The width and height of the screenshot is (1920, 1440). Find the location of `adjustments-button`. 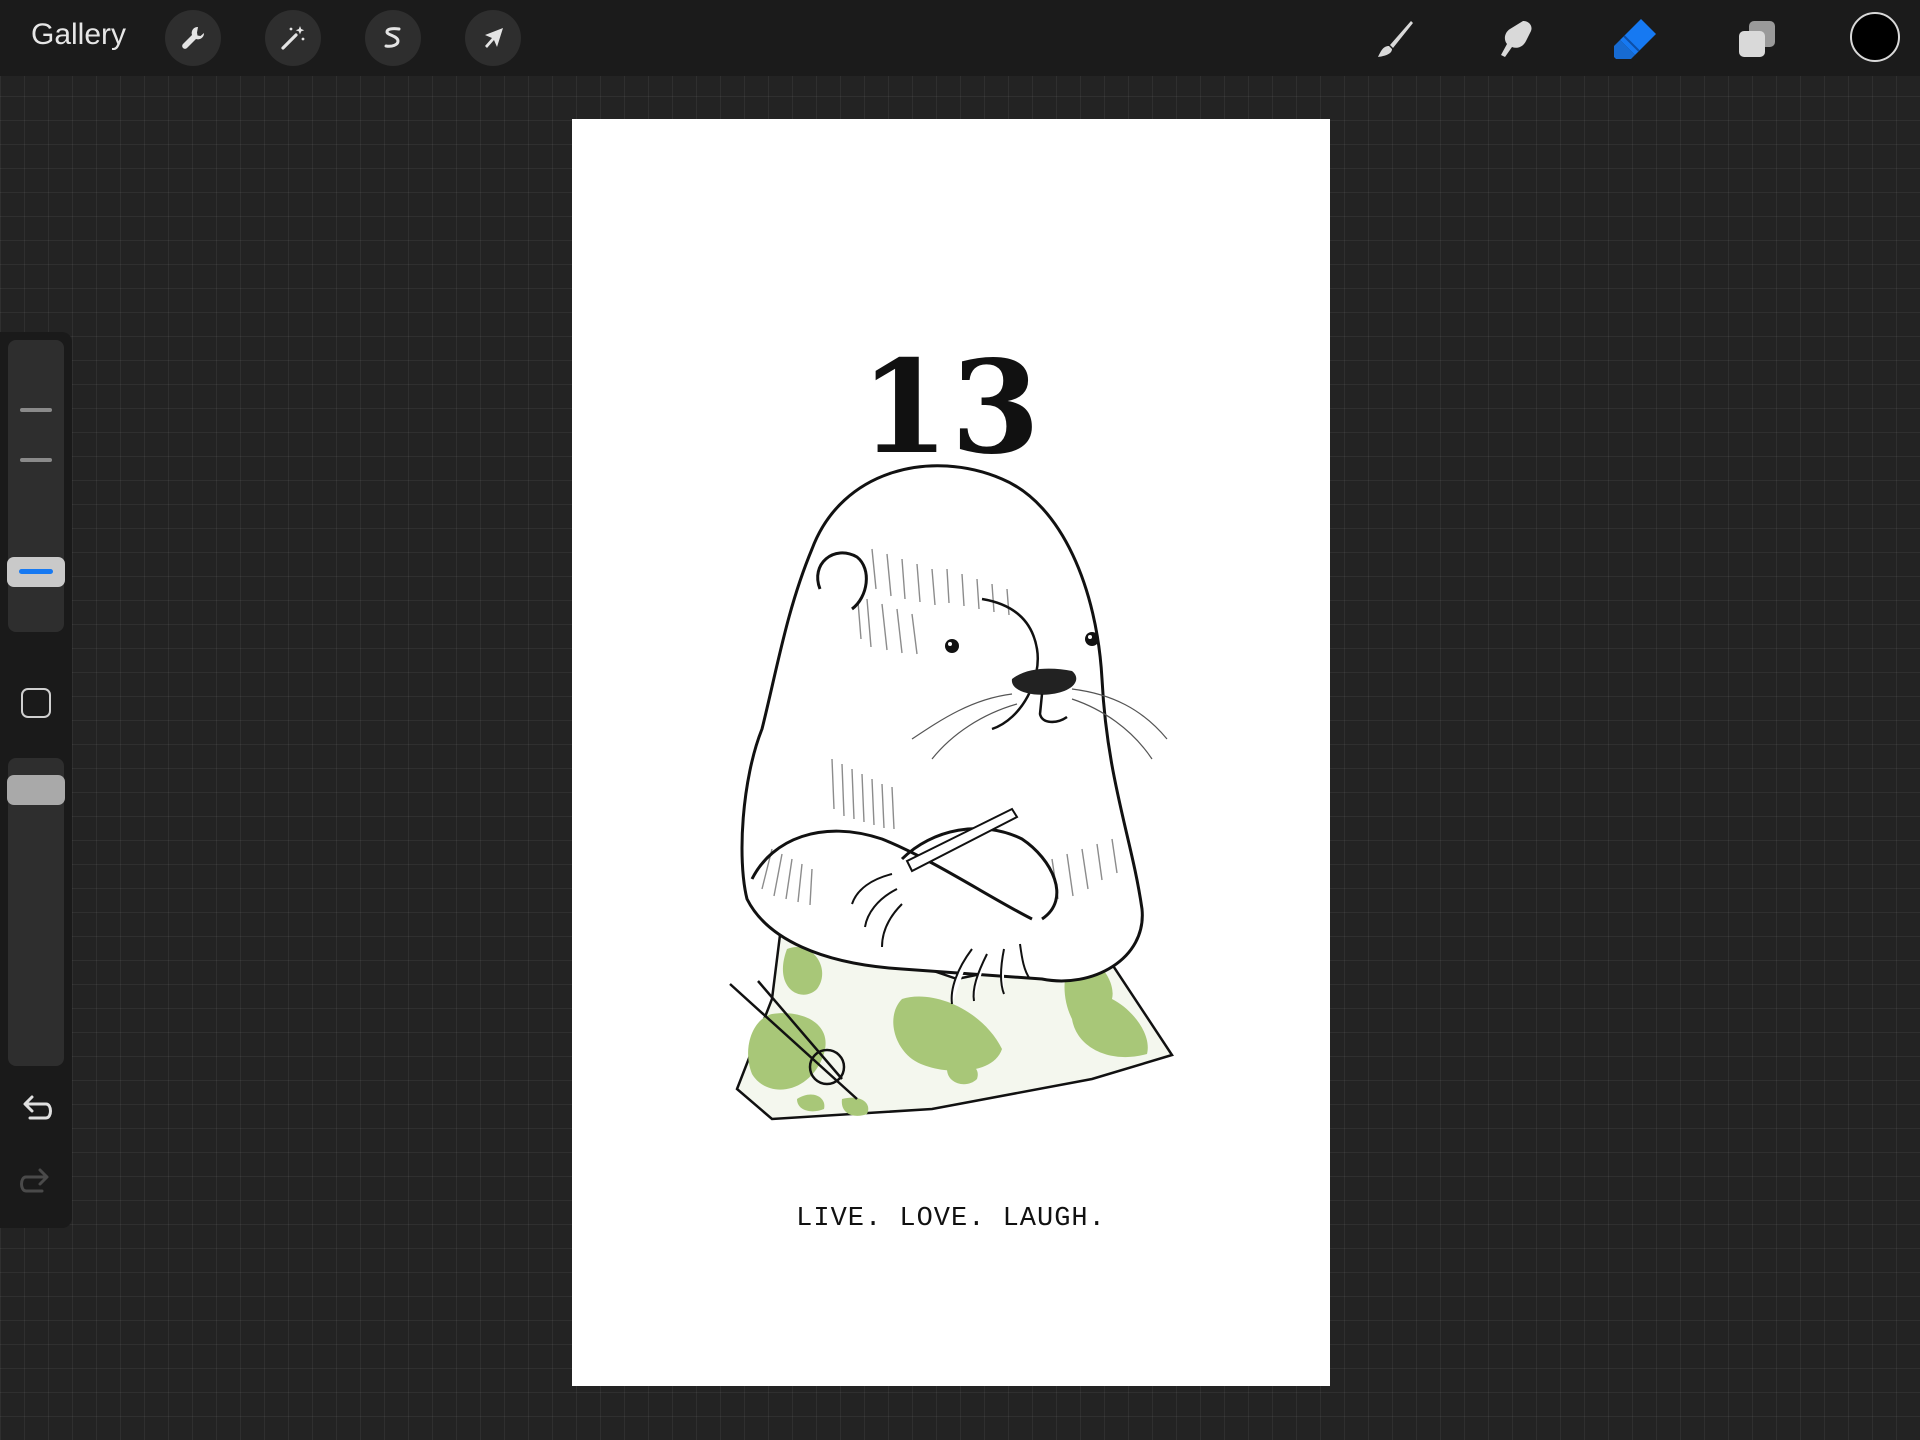

adjustments-button is located at coordinates (293, 38).